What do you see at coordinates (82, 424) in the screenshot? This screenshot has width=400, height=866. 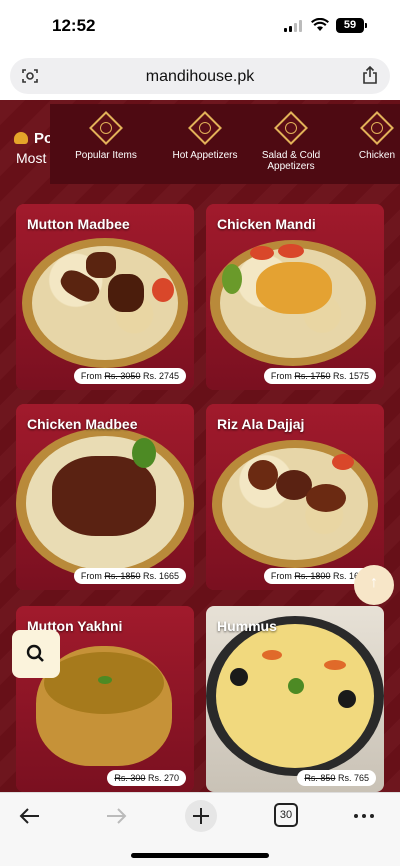 I see `item-name: Chicken Madbee` at bounding box center [82, 424].